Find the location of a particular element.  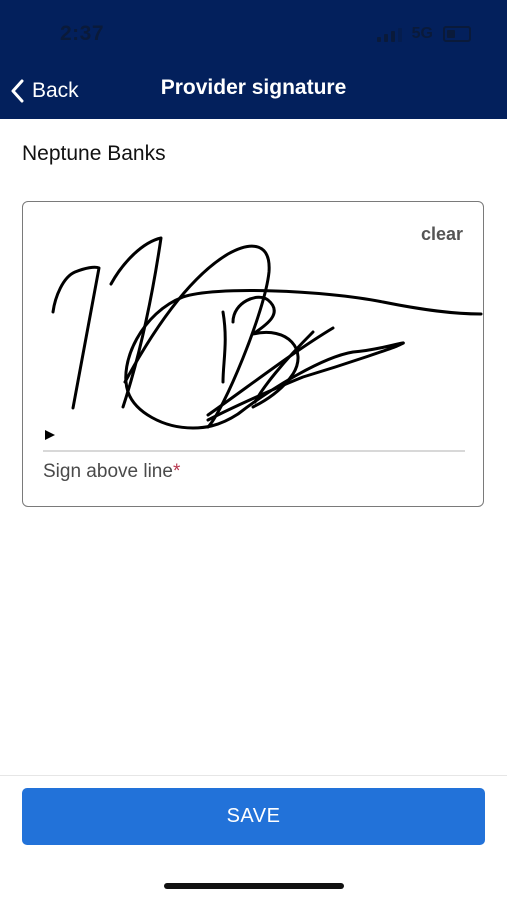

signature-instruction-text: Sign above line is located at coordinates (108, 471).